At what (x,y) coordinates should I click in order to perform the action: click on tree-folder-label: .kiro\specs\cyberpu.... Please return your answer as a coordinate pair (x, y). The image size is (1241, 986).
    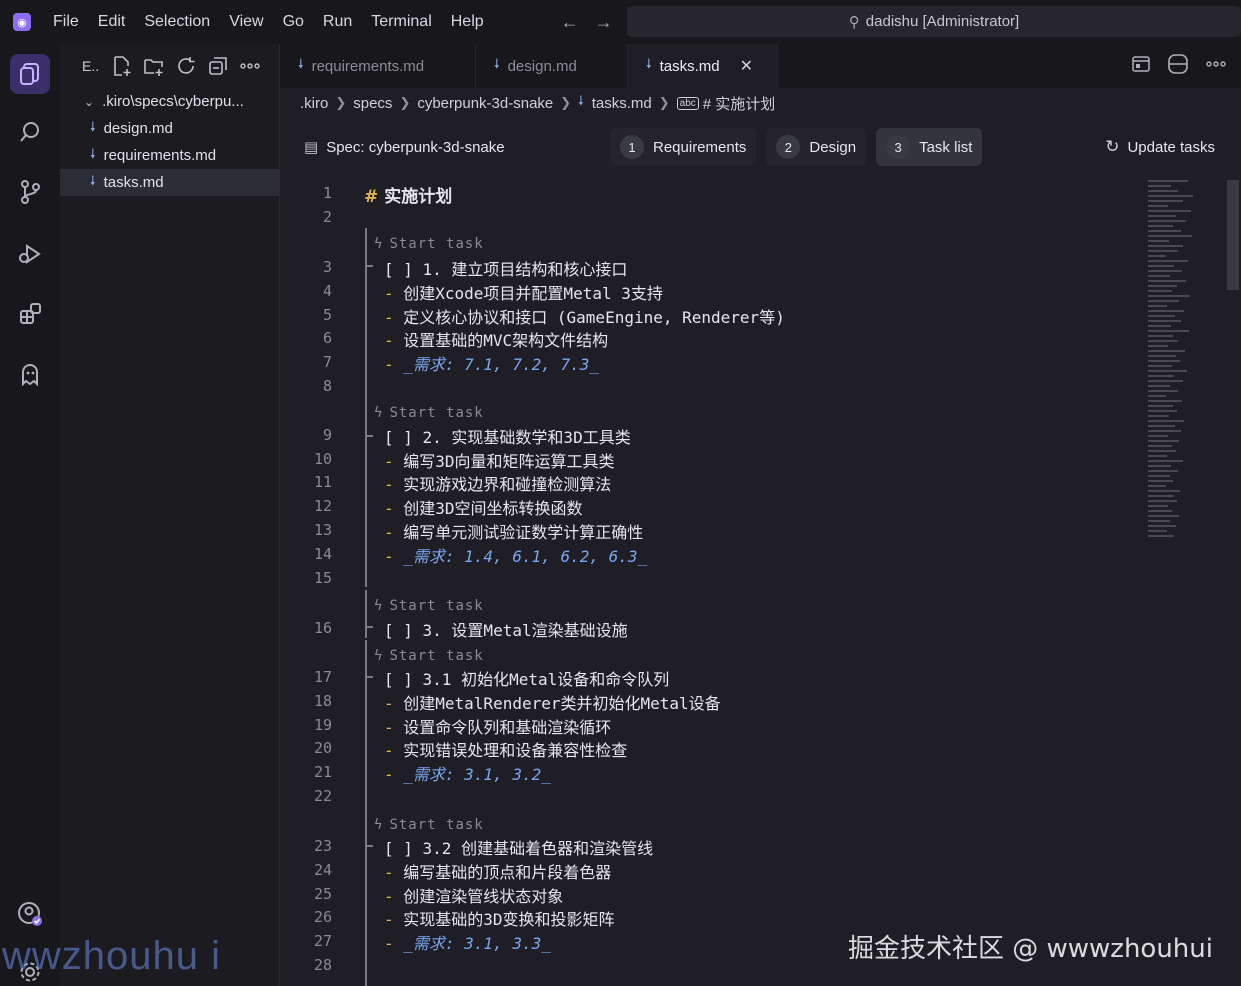
    Looking at the image, I should click on (173, 101).